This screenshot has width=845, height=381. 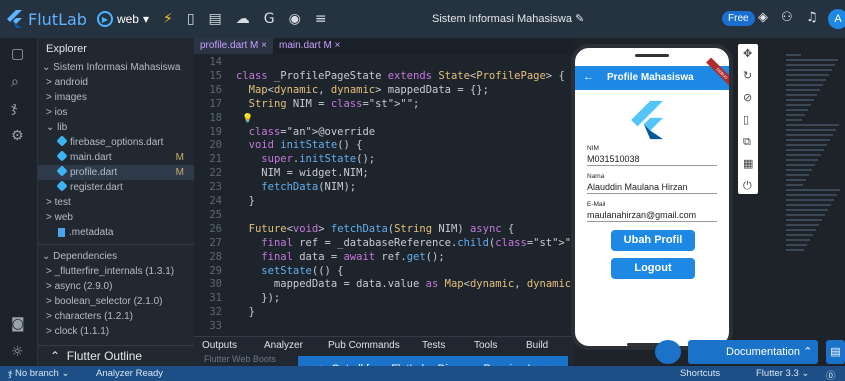 What do you see at coordinates (787, 17) in the screenshot?
I see `add-user-icon: ⚇` at bounding box center [787, 17].